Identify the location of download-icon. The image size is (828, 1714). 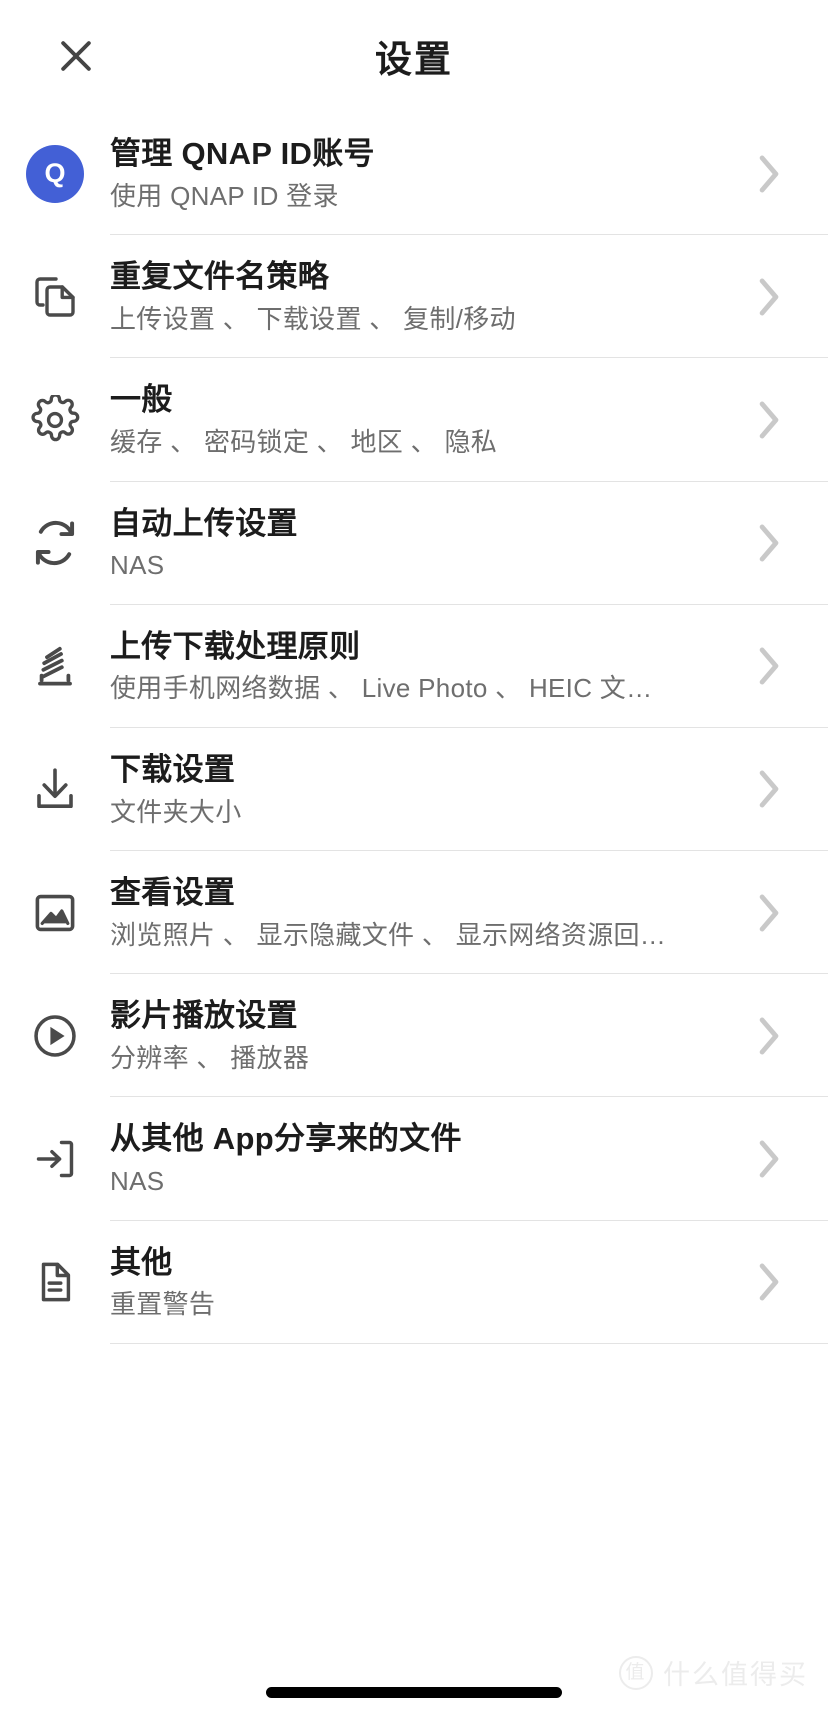
(55, 789).